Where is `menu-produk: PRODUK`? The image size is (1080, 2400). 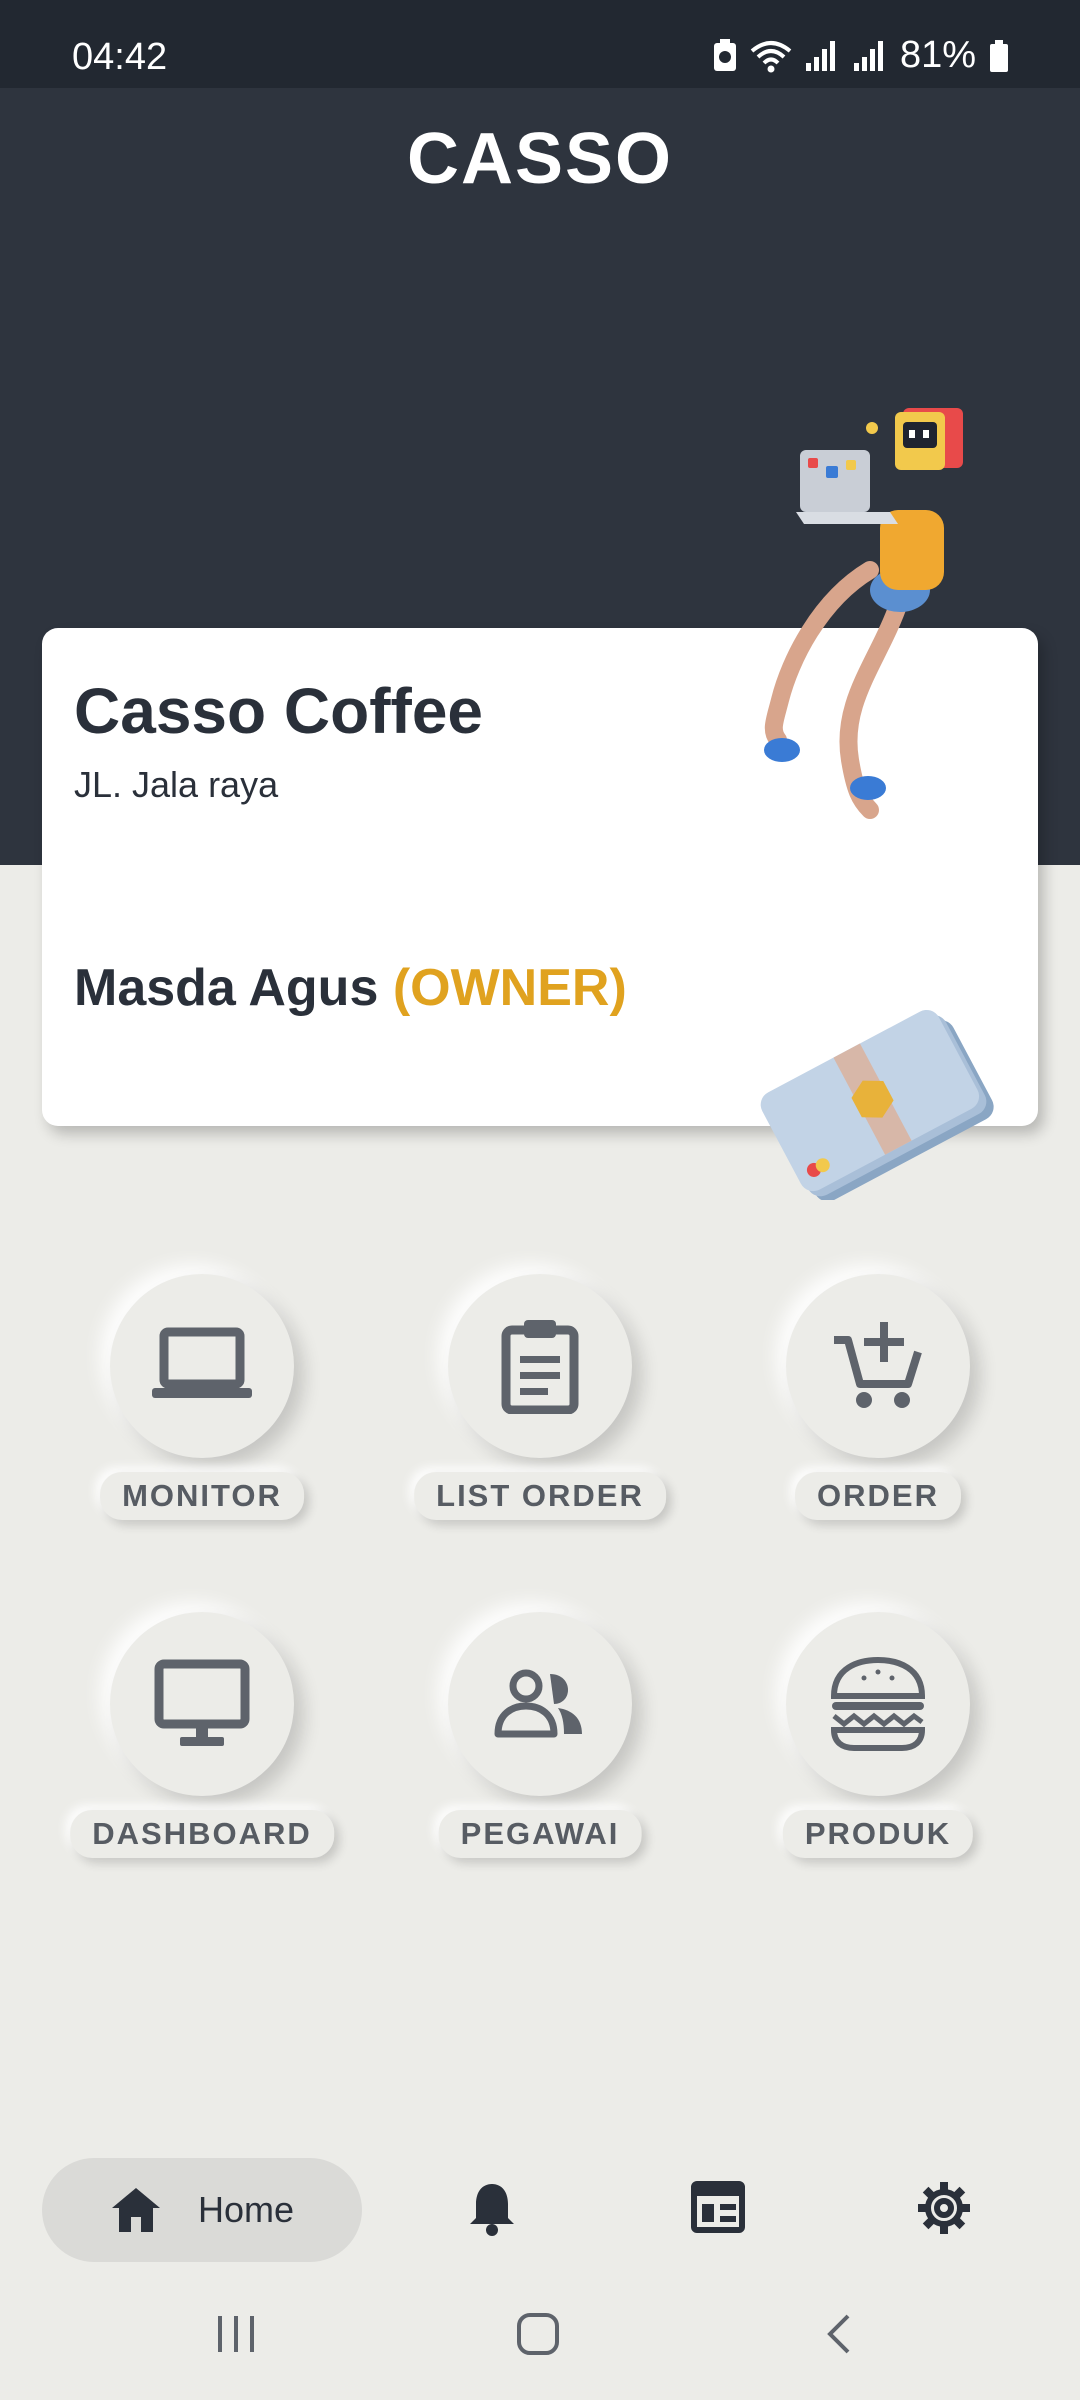 menu-produk: PRODUK is located at coordinates (878, 1762).